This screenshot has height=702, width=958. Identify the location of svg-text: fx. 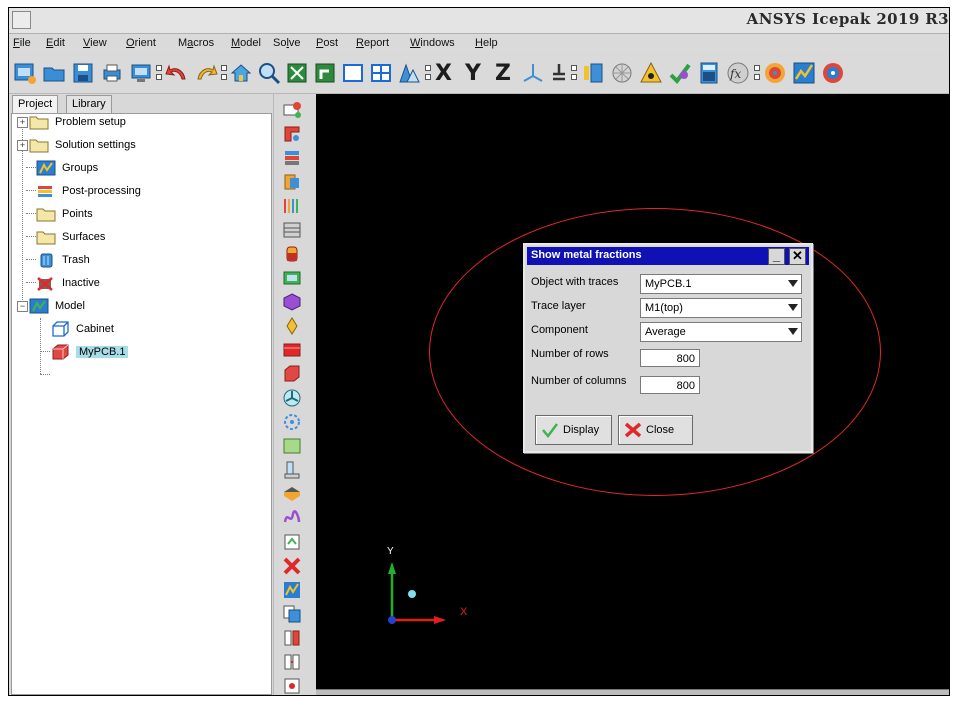
(735, 74).